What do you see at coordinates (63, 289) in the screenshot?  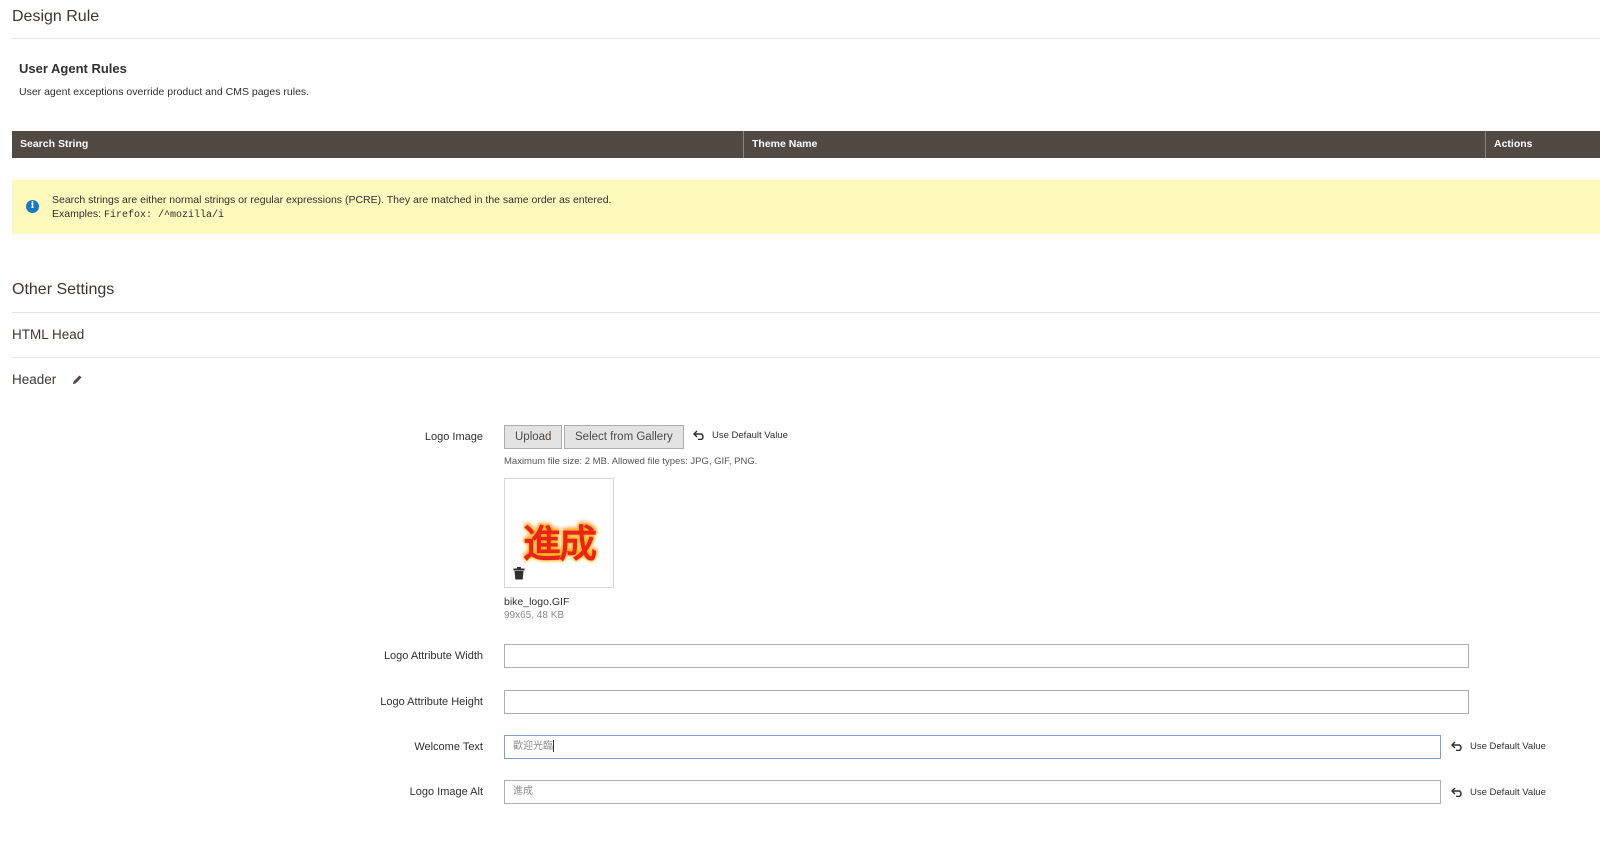 I see `other-settings-title: Other Settings` at bounding box center [63, 289].